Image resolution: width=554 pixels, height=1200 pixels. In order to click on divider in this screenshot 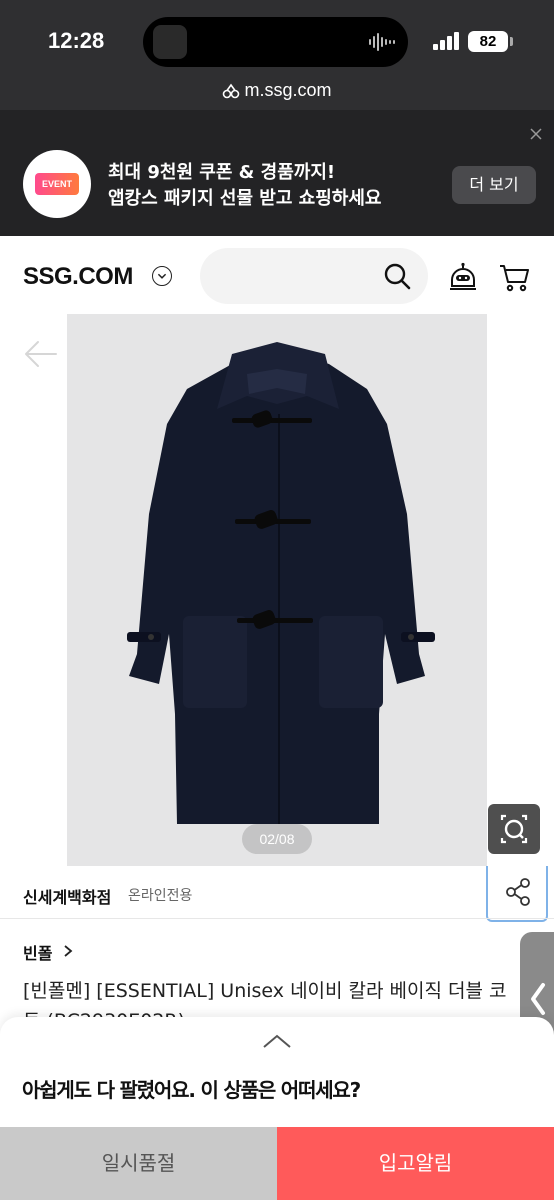, I will do `click(277, 918)`.